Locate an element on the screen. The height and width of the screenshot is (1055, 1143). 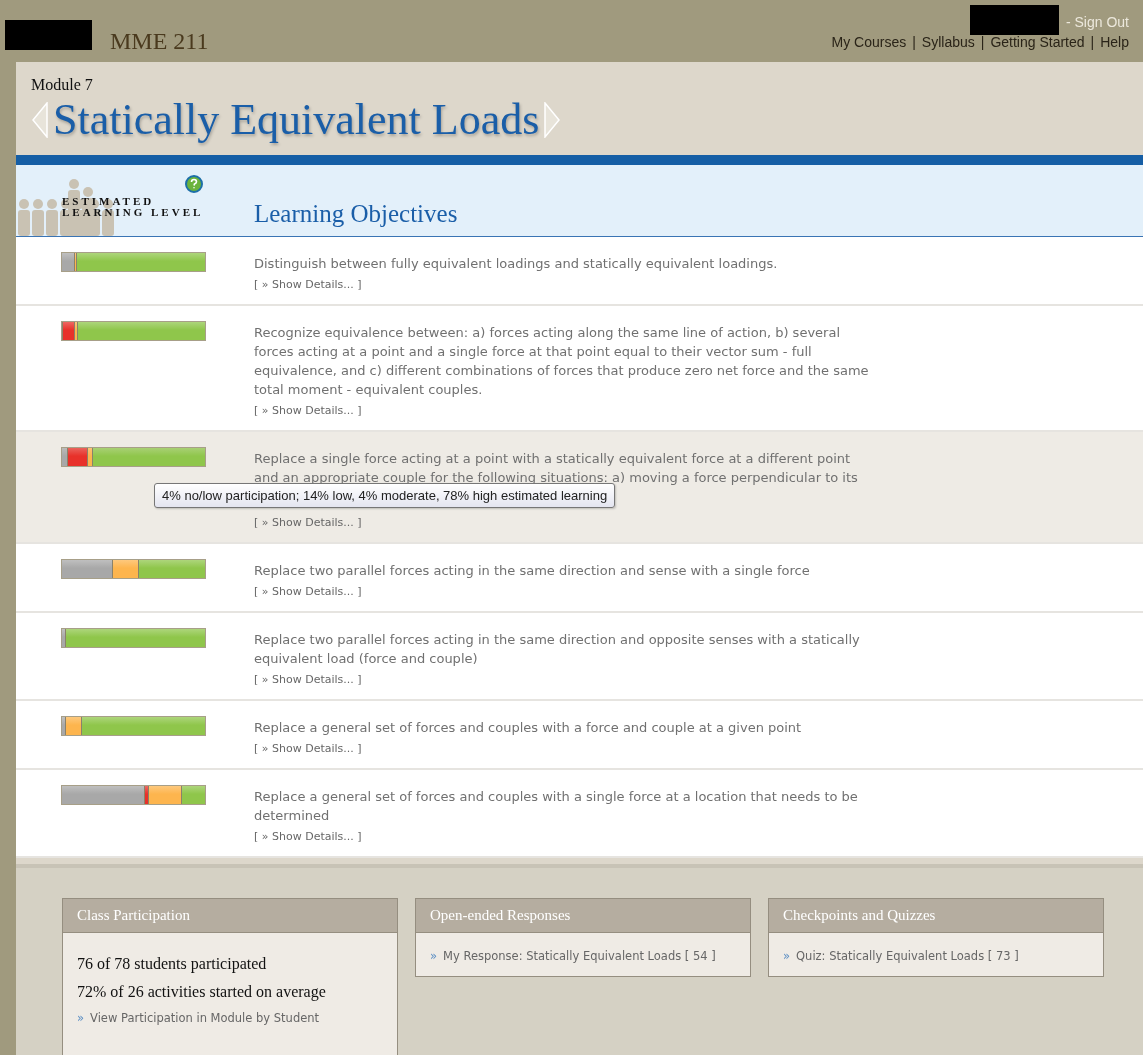
help-icon is located at coordinates (194, 184).